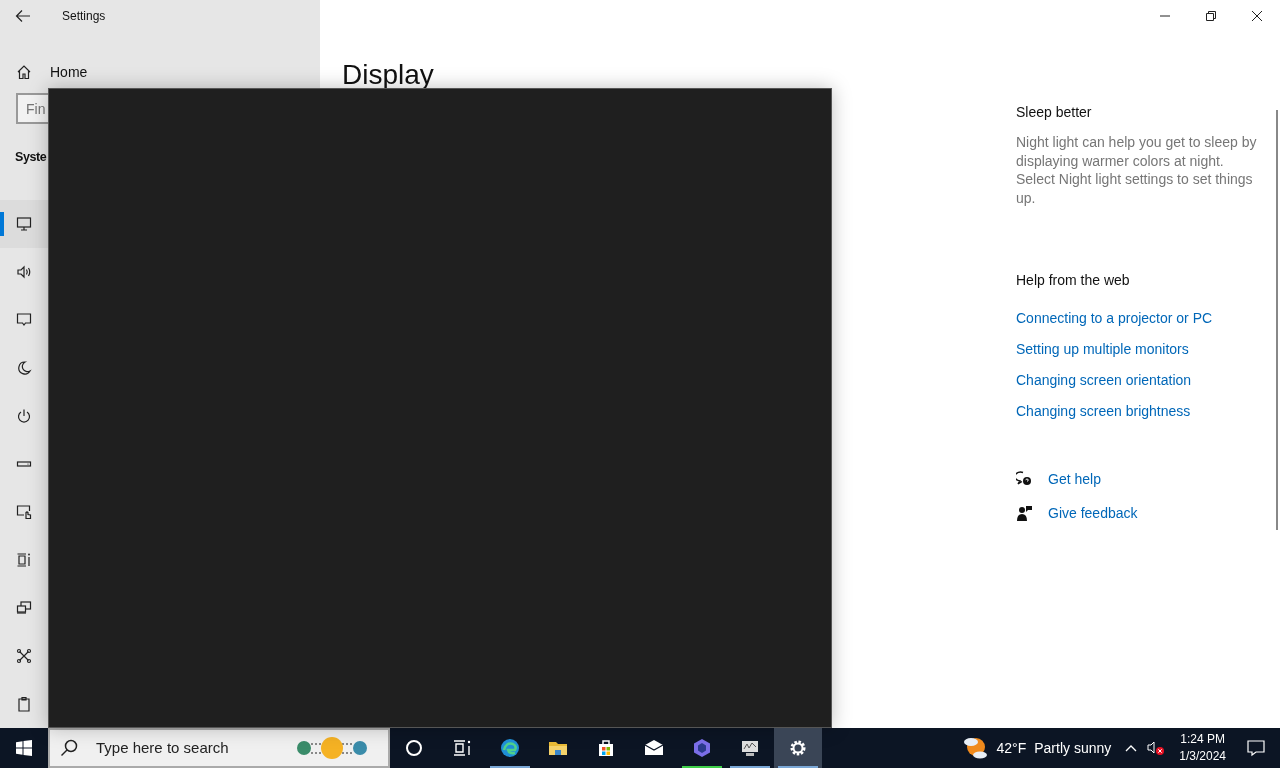 The width and height of the screenshot is (1280, 768). What do you see at coordinates (24, 72) in the screenshot?
I see `home-icon` at bounding box center [24, 72].